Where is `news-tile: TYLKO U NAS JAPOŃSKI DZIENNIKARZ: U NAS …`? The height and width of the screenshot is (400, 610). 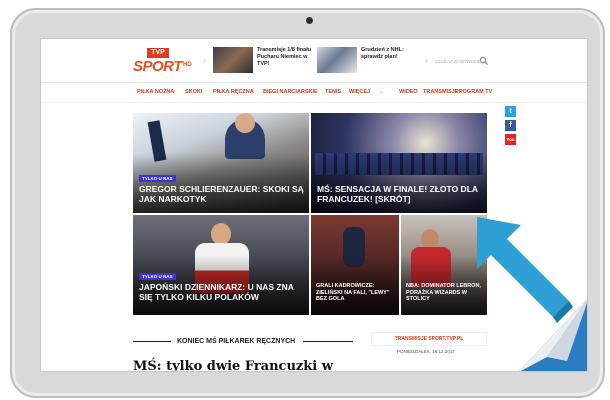
news-tile: TYLKO U NAS JAPOŃSKI DZIENNIKARZ: U NAS … is located at coordinates (221, 265).